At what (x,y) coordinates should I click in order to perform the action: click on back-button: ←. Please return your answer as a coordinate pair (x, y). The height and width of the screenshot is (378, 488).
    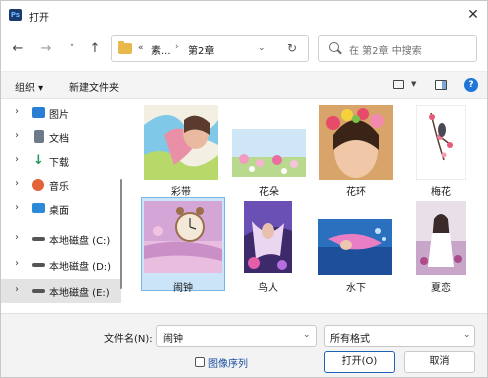
    Looking at the image, I should click on (18, 49).